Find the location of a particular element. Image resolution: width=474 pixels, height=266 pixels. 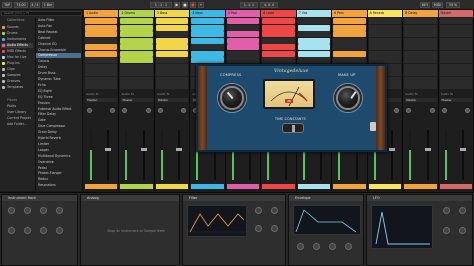

track-header: Master is located at coordinates (455, 13).